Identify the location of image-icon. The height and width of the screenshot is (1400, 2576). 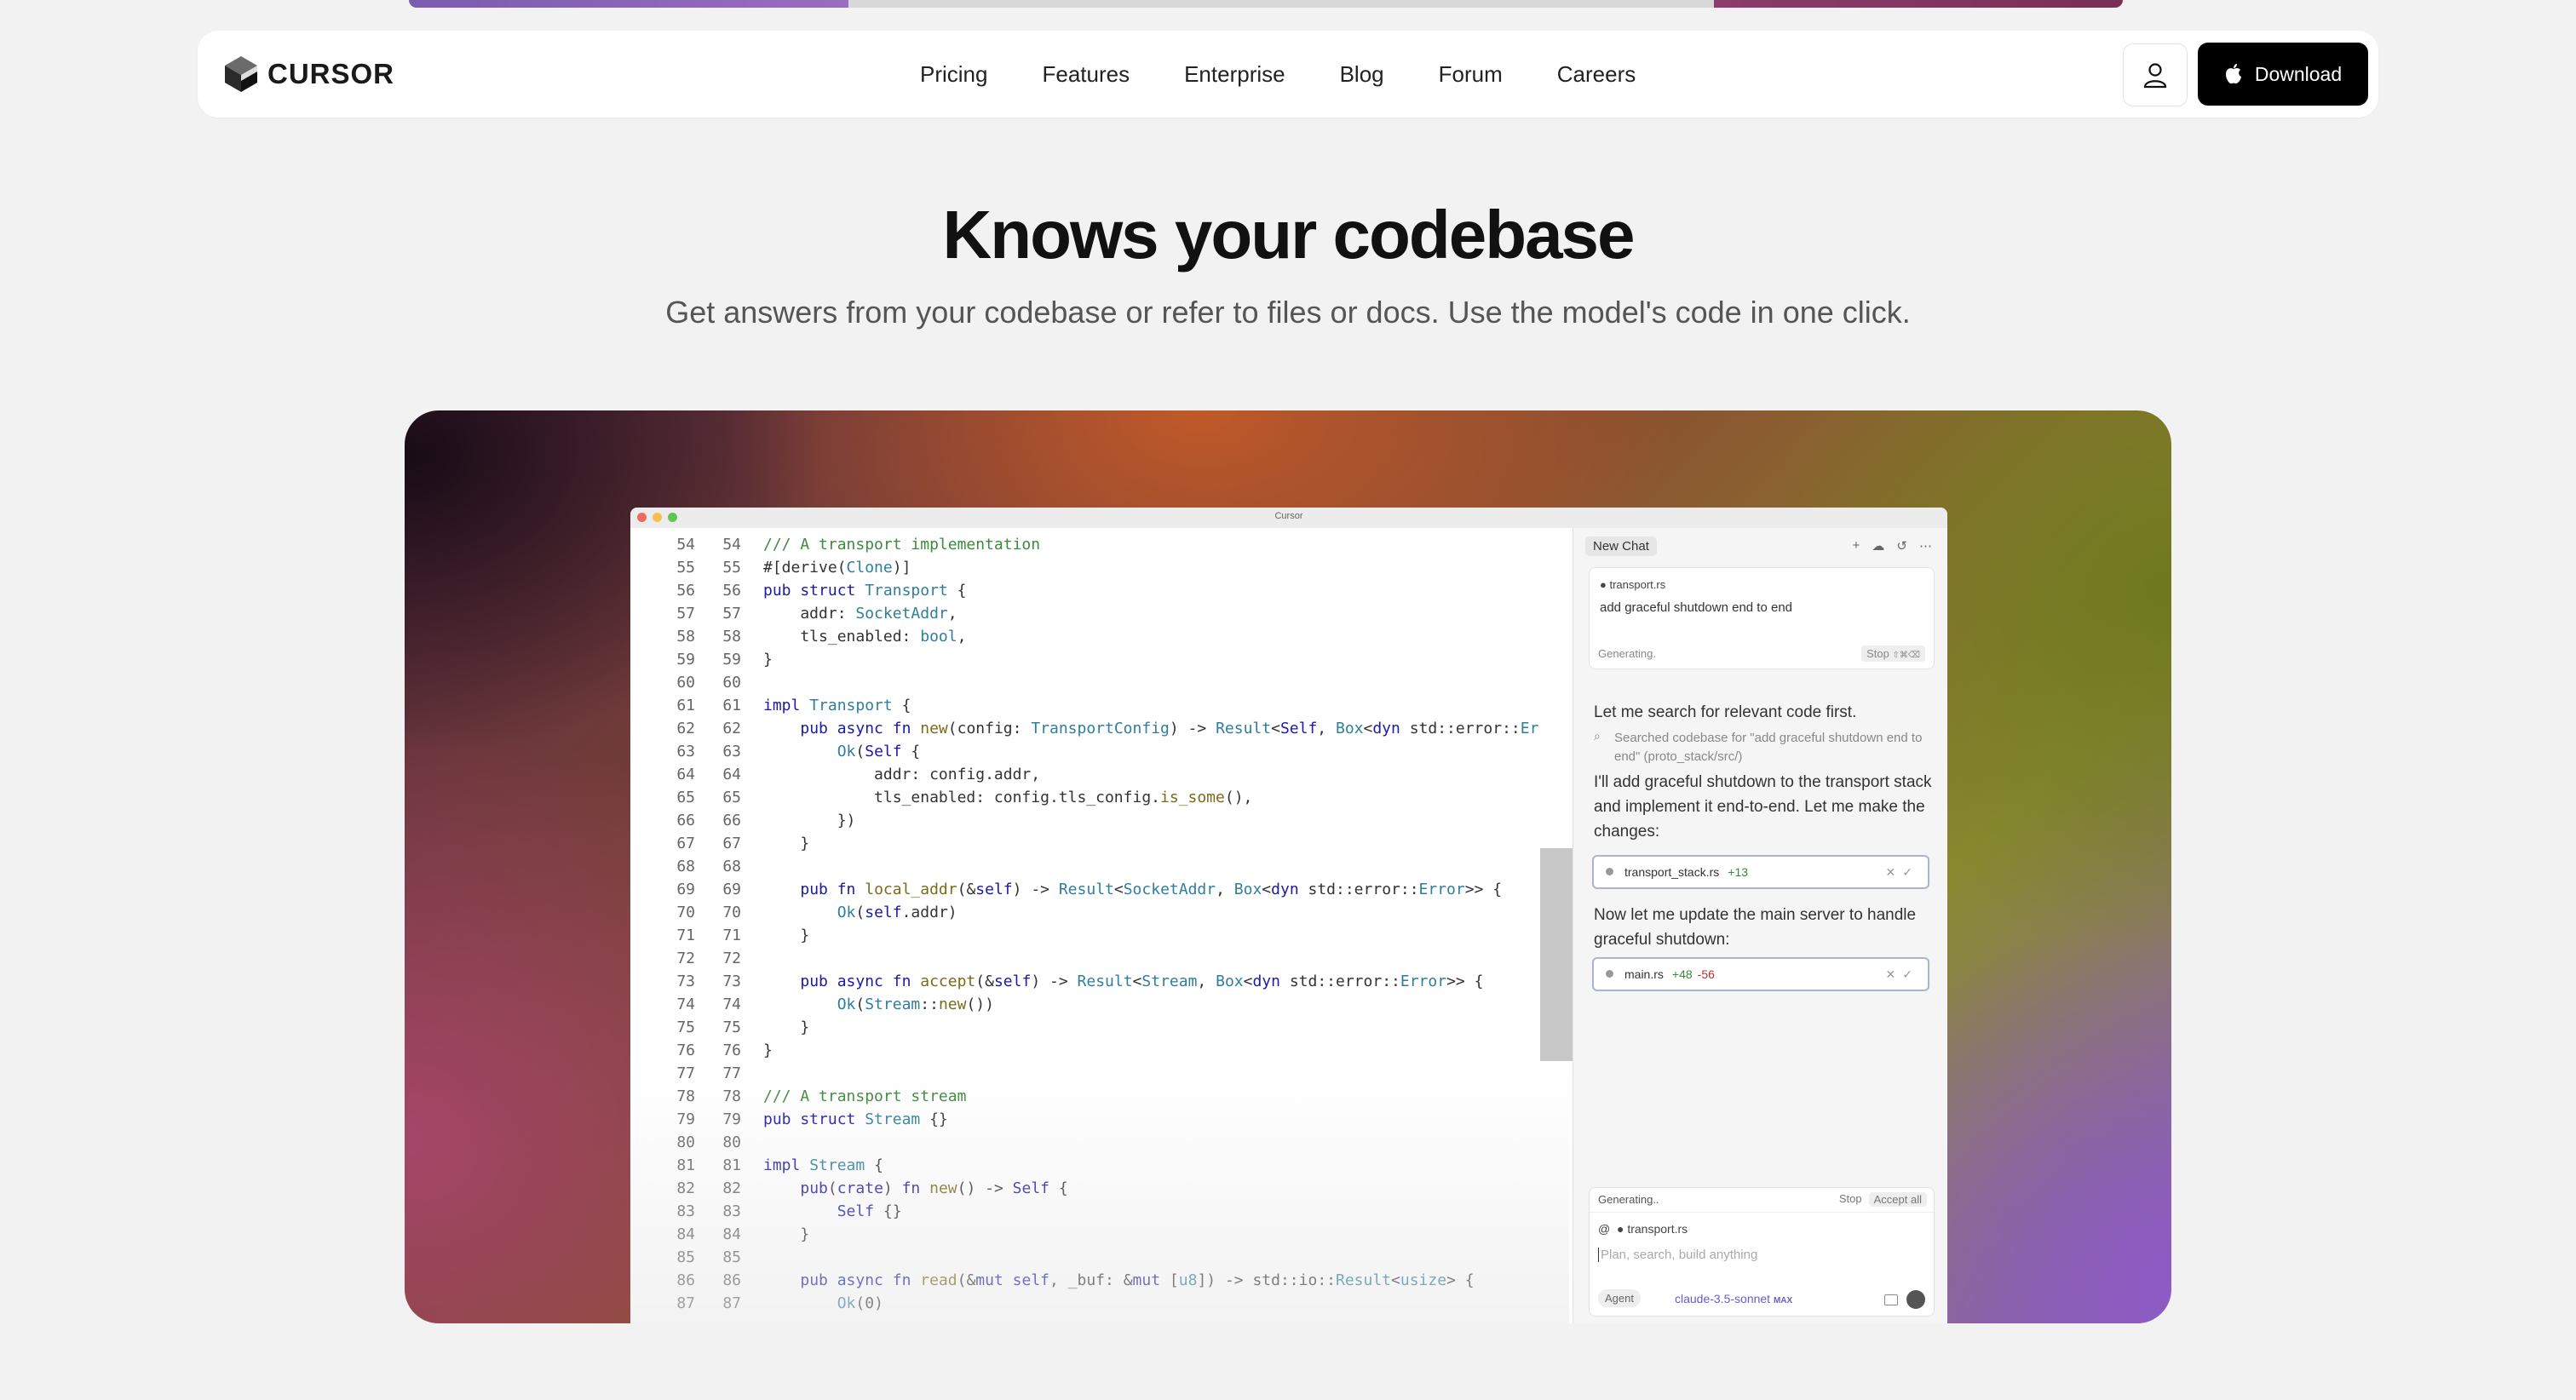
(1891, 1299).